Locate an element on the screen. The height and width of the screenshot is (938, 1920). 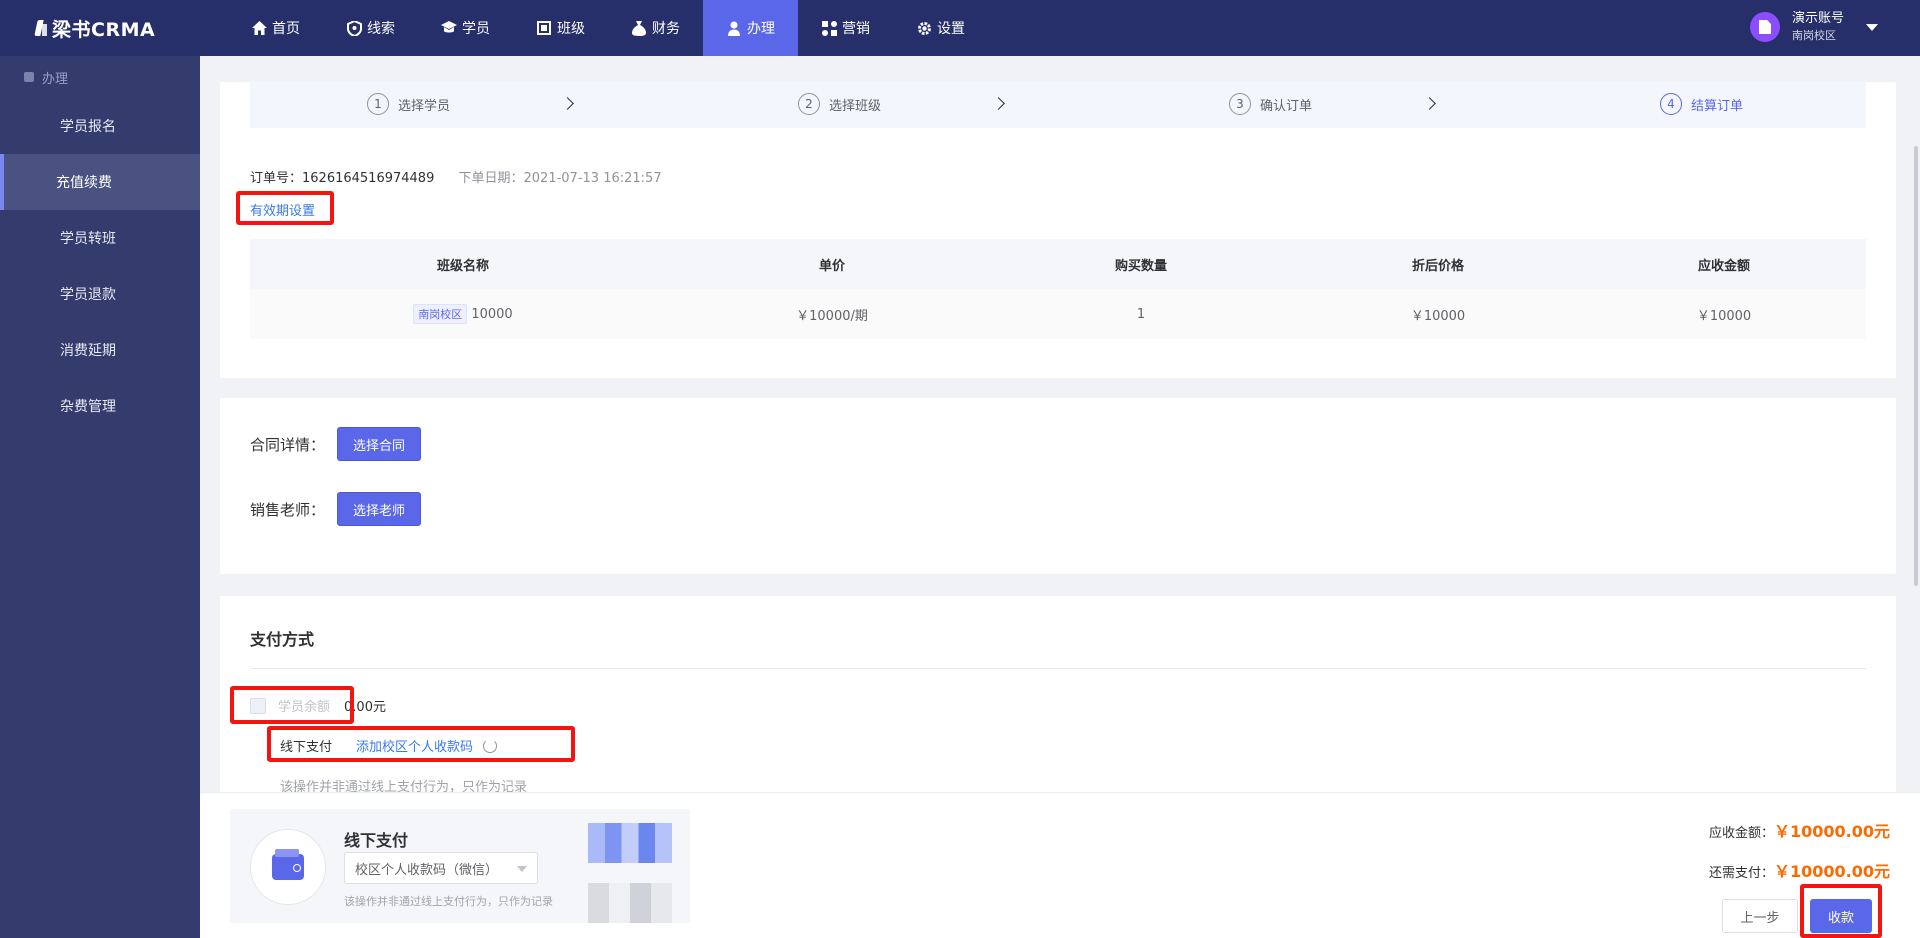
nav-handle-label: 办理 is located at coordinates (761, 29).